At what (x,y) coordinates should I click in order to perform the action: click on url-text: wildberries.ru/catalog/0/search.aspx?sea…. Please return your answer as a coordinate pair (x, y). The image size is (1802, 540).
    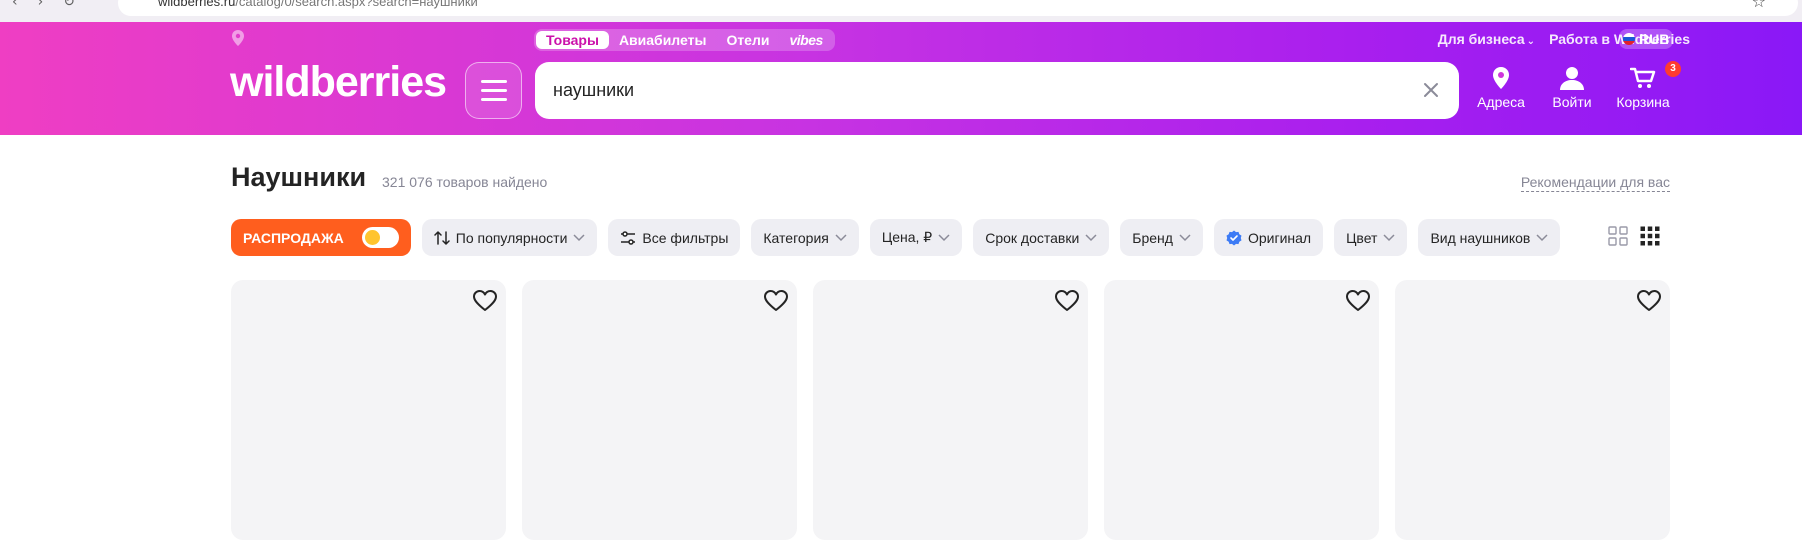
    Looking at the image, I should click on (318, 4).